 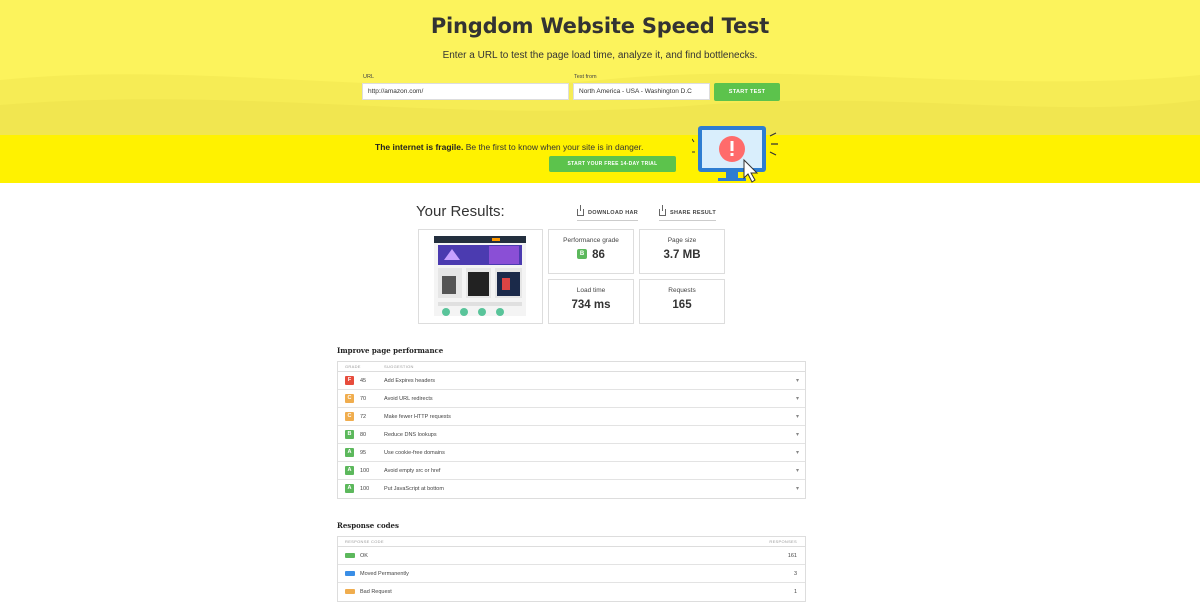 What do you see at coordinates (571, 592) in the screenshot?
I see `response-code-row: Bad Request 1` at bounding box center [571, 592].